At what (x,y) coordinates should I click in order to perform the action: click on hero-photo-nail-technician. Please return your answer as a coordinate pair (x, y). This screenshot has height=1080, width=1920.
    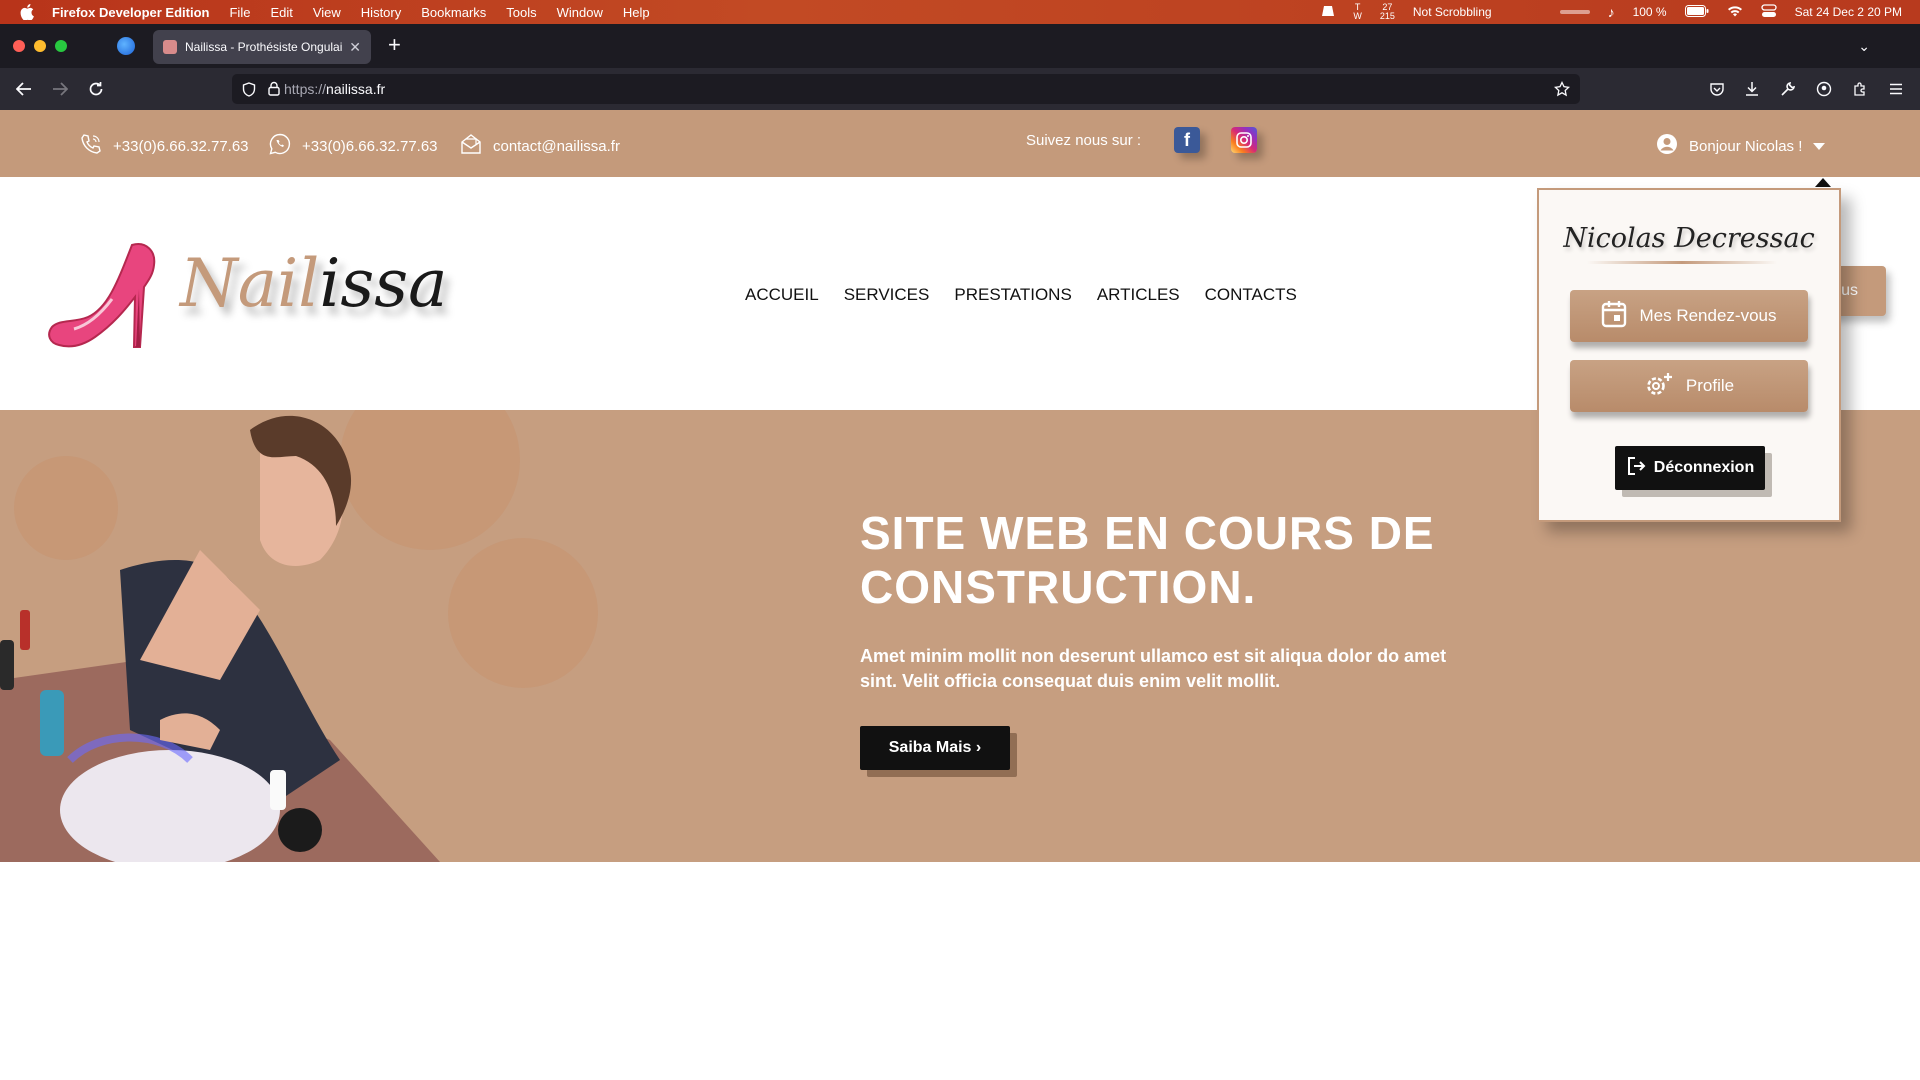
    Looking at the image, I should click on (235, 636).